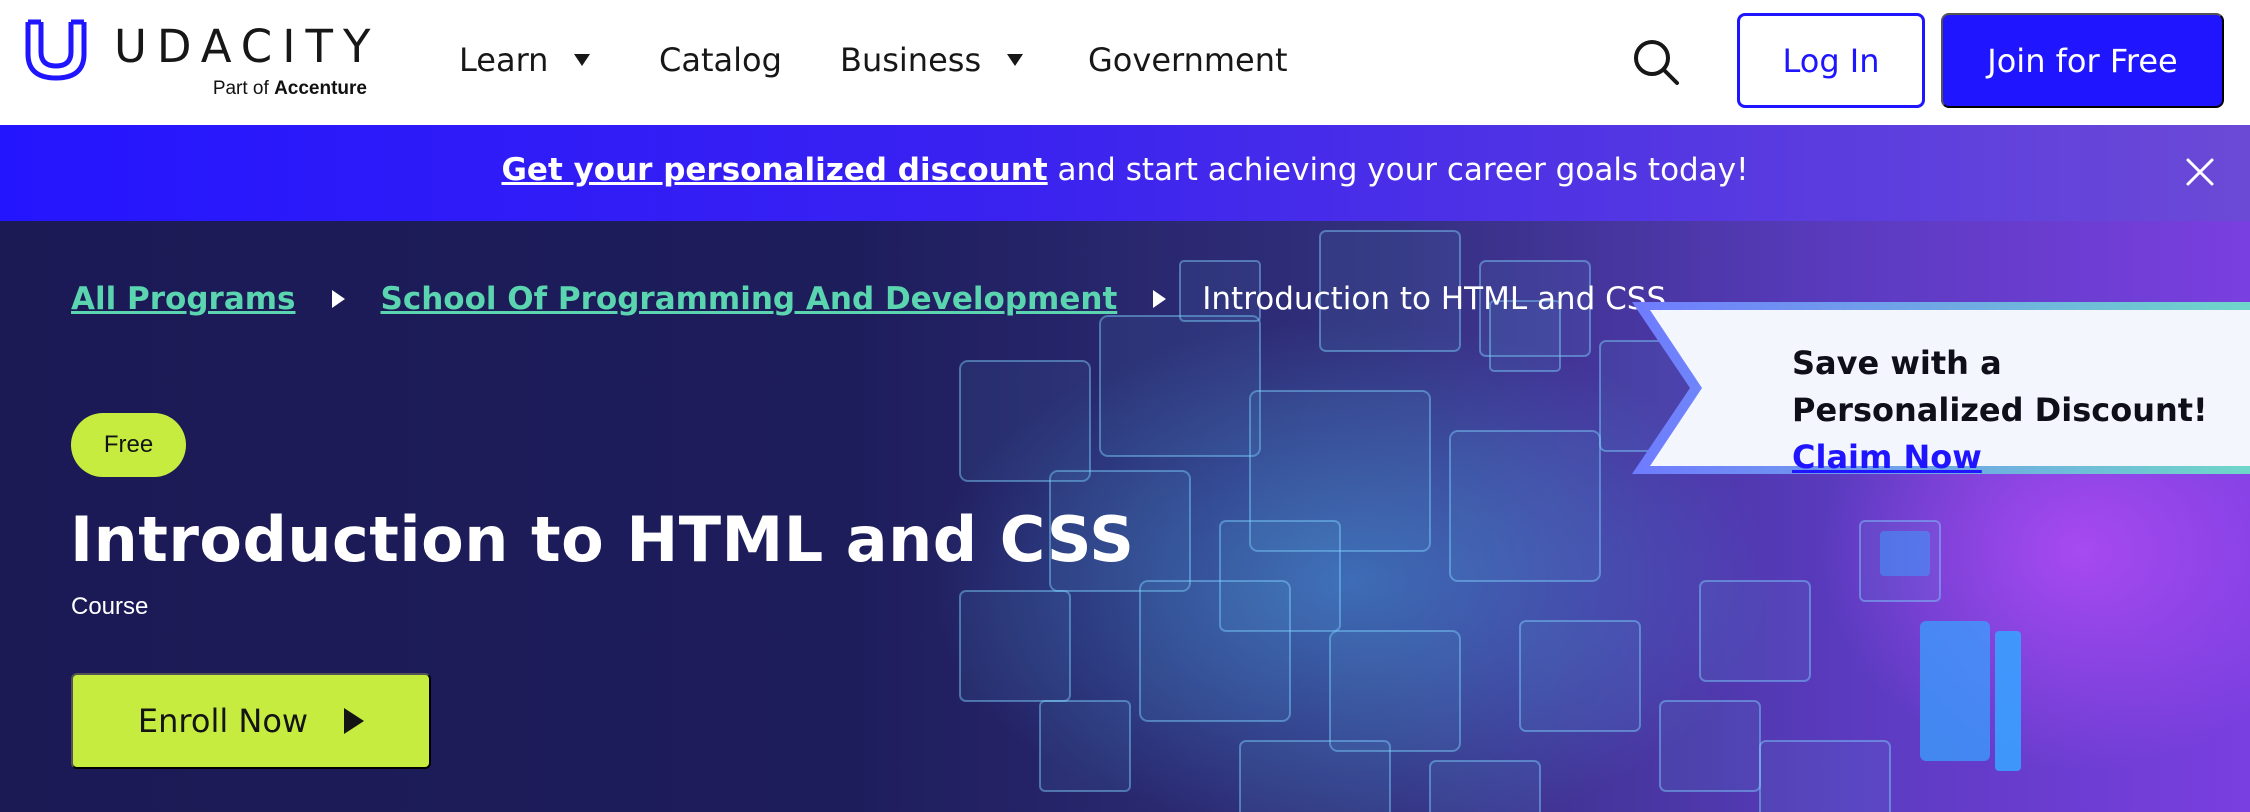 The image size is (2250, 812). I want to click on nav-item-government: Government, so click(1188, 60).